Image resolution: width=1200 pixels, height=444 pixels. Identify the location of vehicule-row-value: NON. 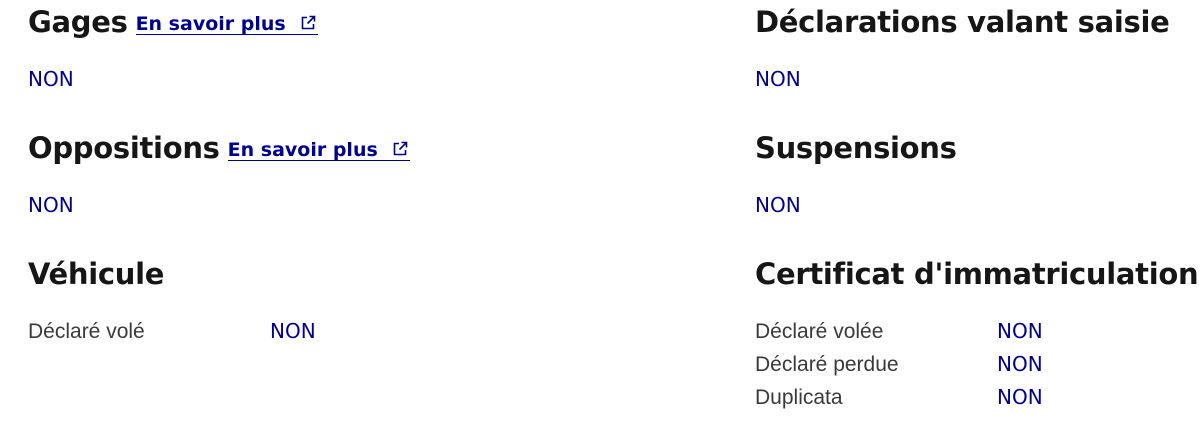
(293, 331).